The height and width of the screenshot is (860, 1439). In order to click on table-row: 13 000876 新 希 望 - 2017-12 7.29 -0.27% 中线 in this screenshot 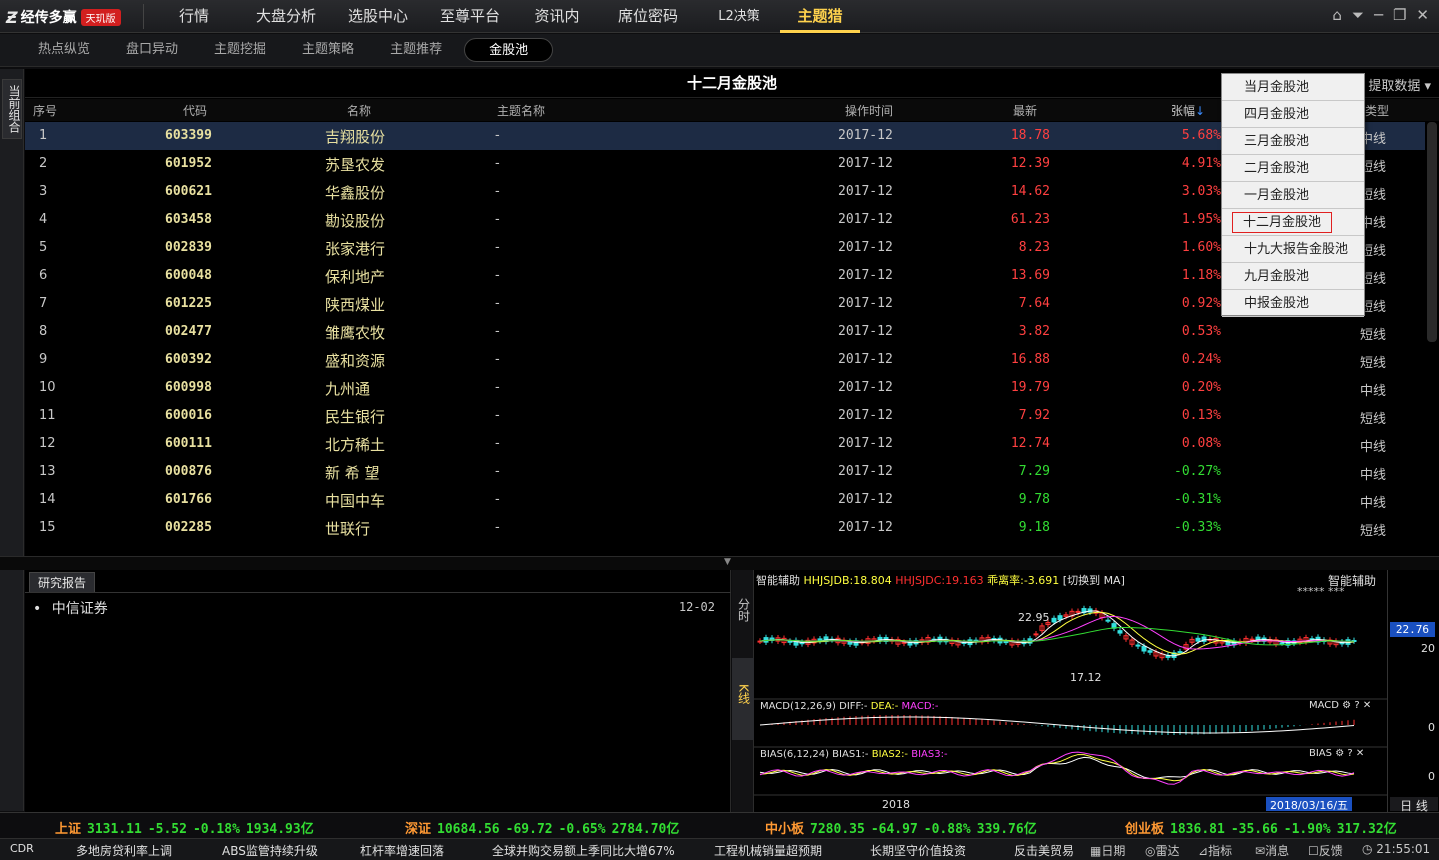, I will do `click(725, 472)`.